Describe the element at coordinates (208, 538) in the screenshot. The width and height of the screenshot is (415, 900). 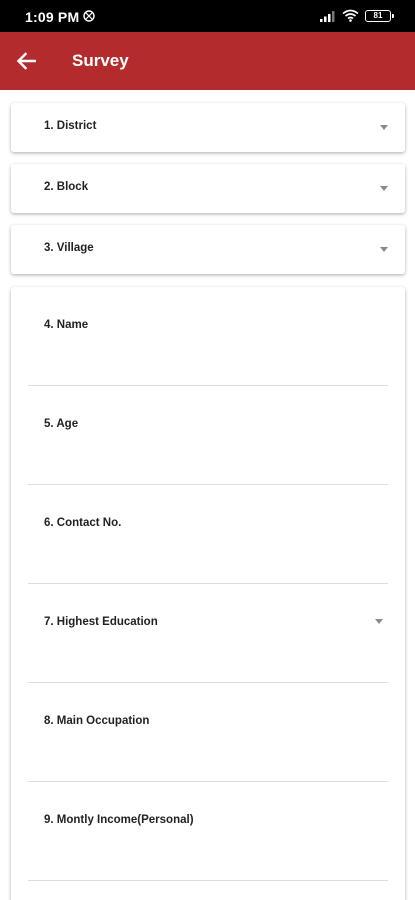
I see `contact-input` at that location.